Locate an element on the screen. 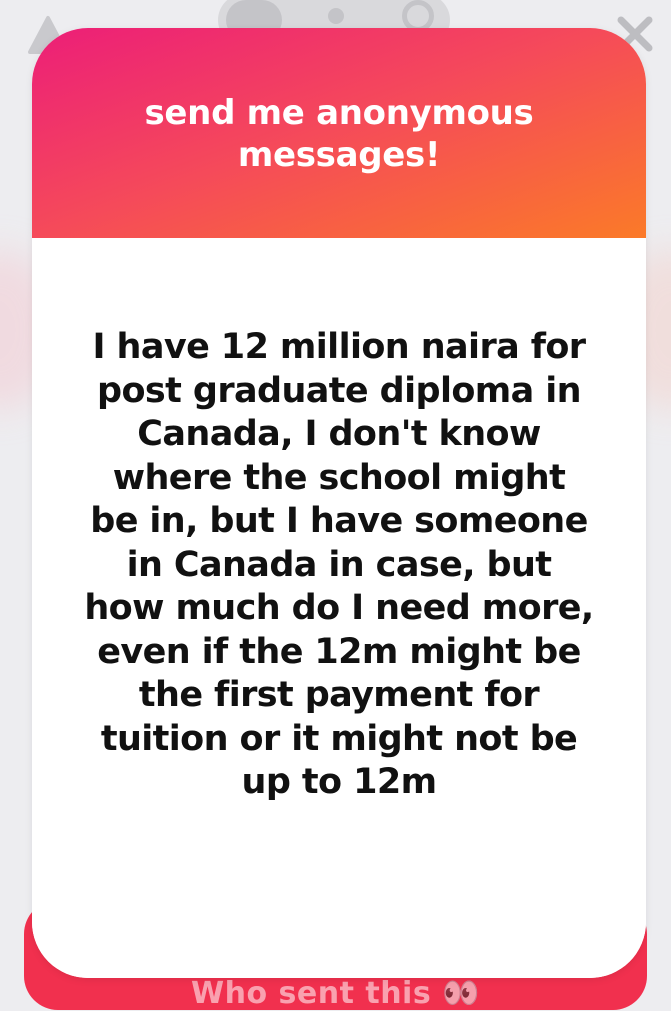 The width and height of the screenshot is (671, 1011). who-sent-this-label: Who sent this 👀 is located at coordinates (335, 993).